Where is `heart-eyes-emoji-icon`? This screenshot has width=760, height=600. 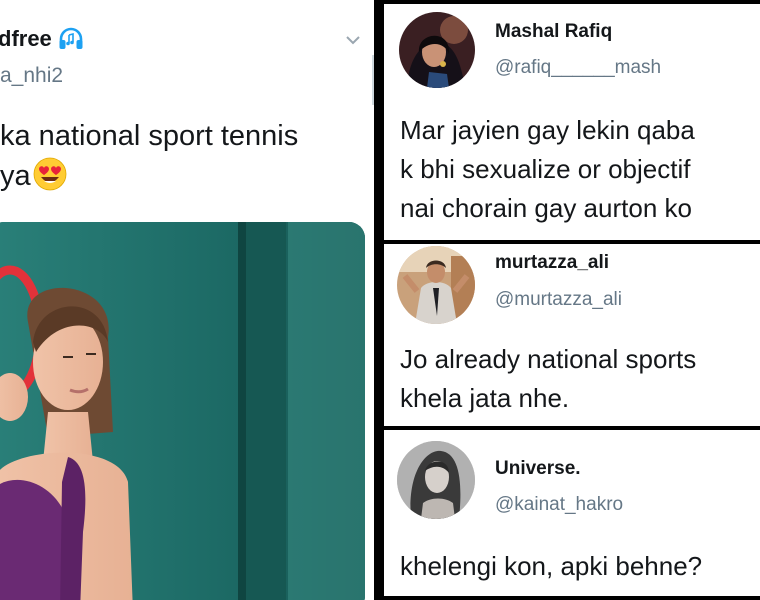 heart-eyes-emoji-icon is located at coordinates (50, 174).